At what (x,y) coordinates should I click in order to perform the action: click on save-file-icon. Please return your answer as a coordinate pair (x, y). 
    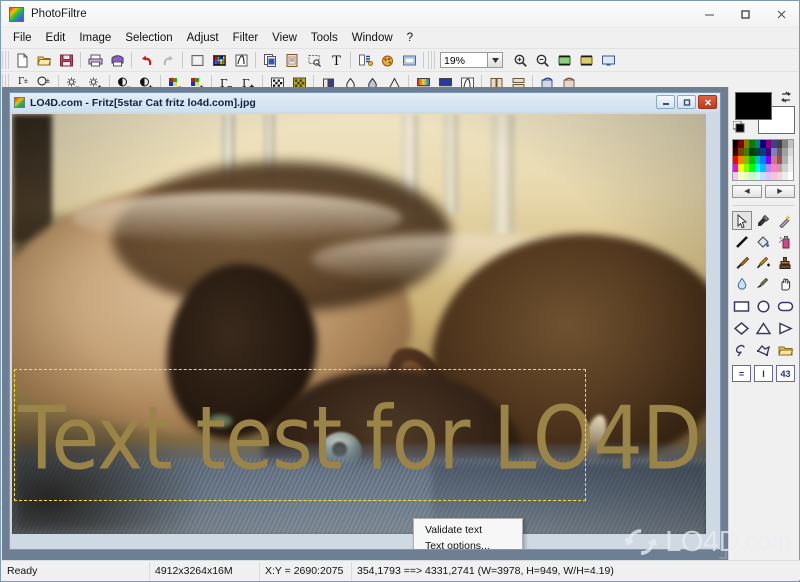
    Looking at the image, I should click on (66, 60).